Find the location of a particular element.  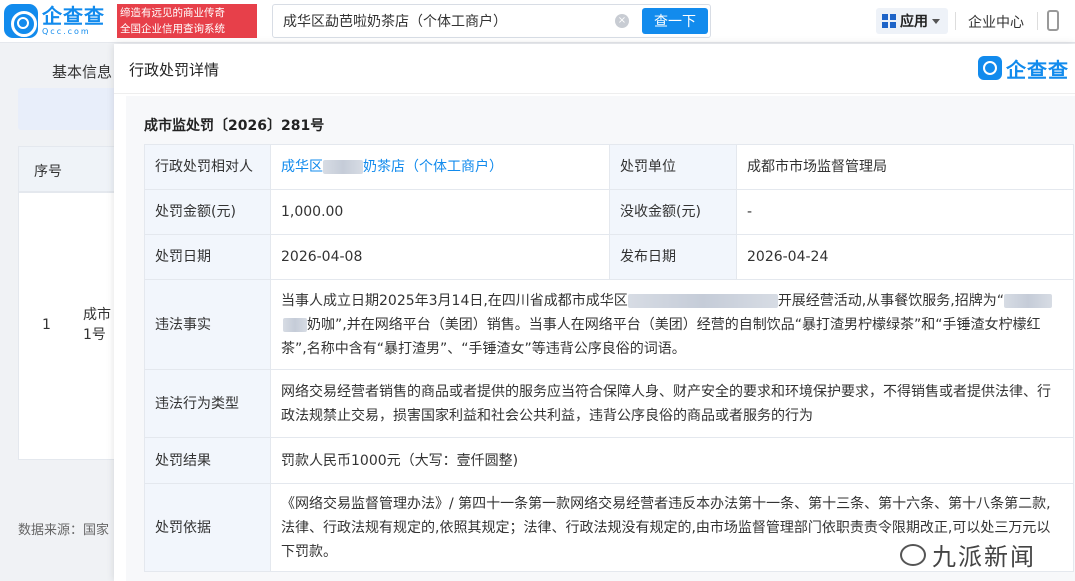

modal-logo: 企查查 is located at coordinates (1023, 68).